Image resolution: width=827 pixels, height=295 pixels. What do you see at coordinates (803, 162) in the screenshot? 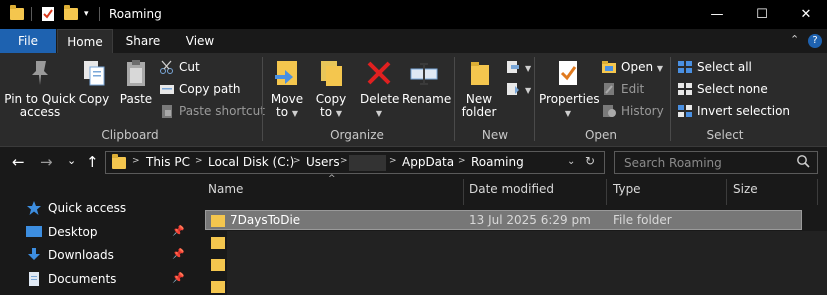
I see `search-icon` at bounding box center [803, 162].